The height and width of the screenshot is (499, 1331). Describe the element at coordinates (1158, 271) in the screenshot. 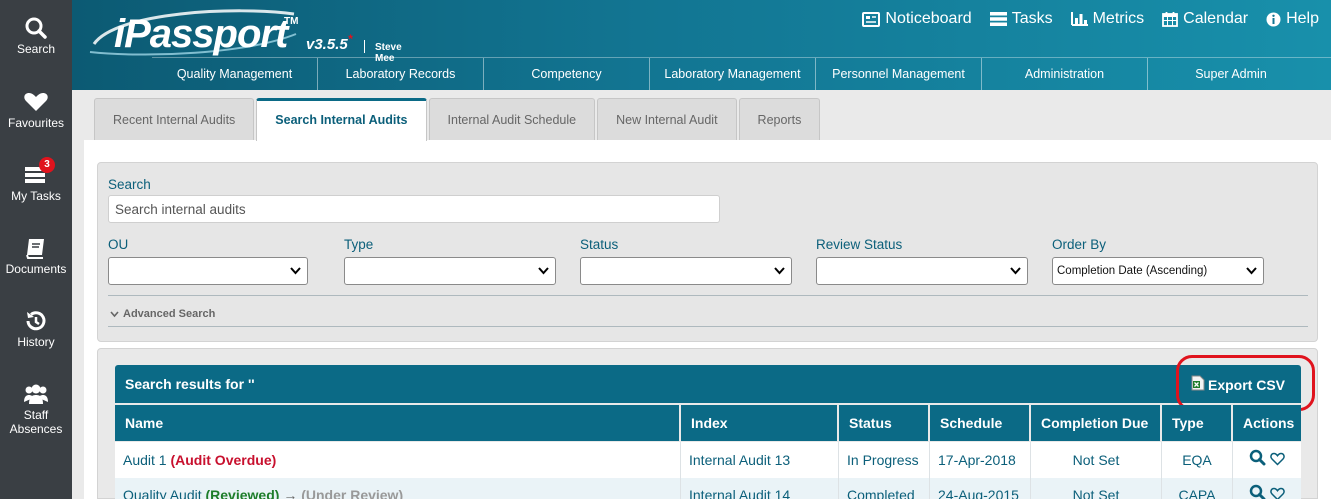

I see `order-by-select: Completion Date (Ascending)` at that location.